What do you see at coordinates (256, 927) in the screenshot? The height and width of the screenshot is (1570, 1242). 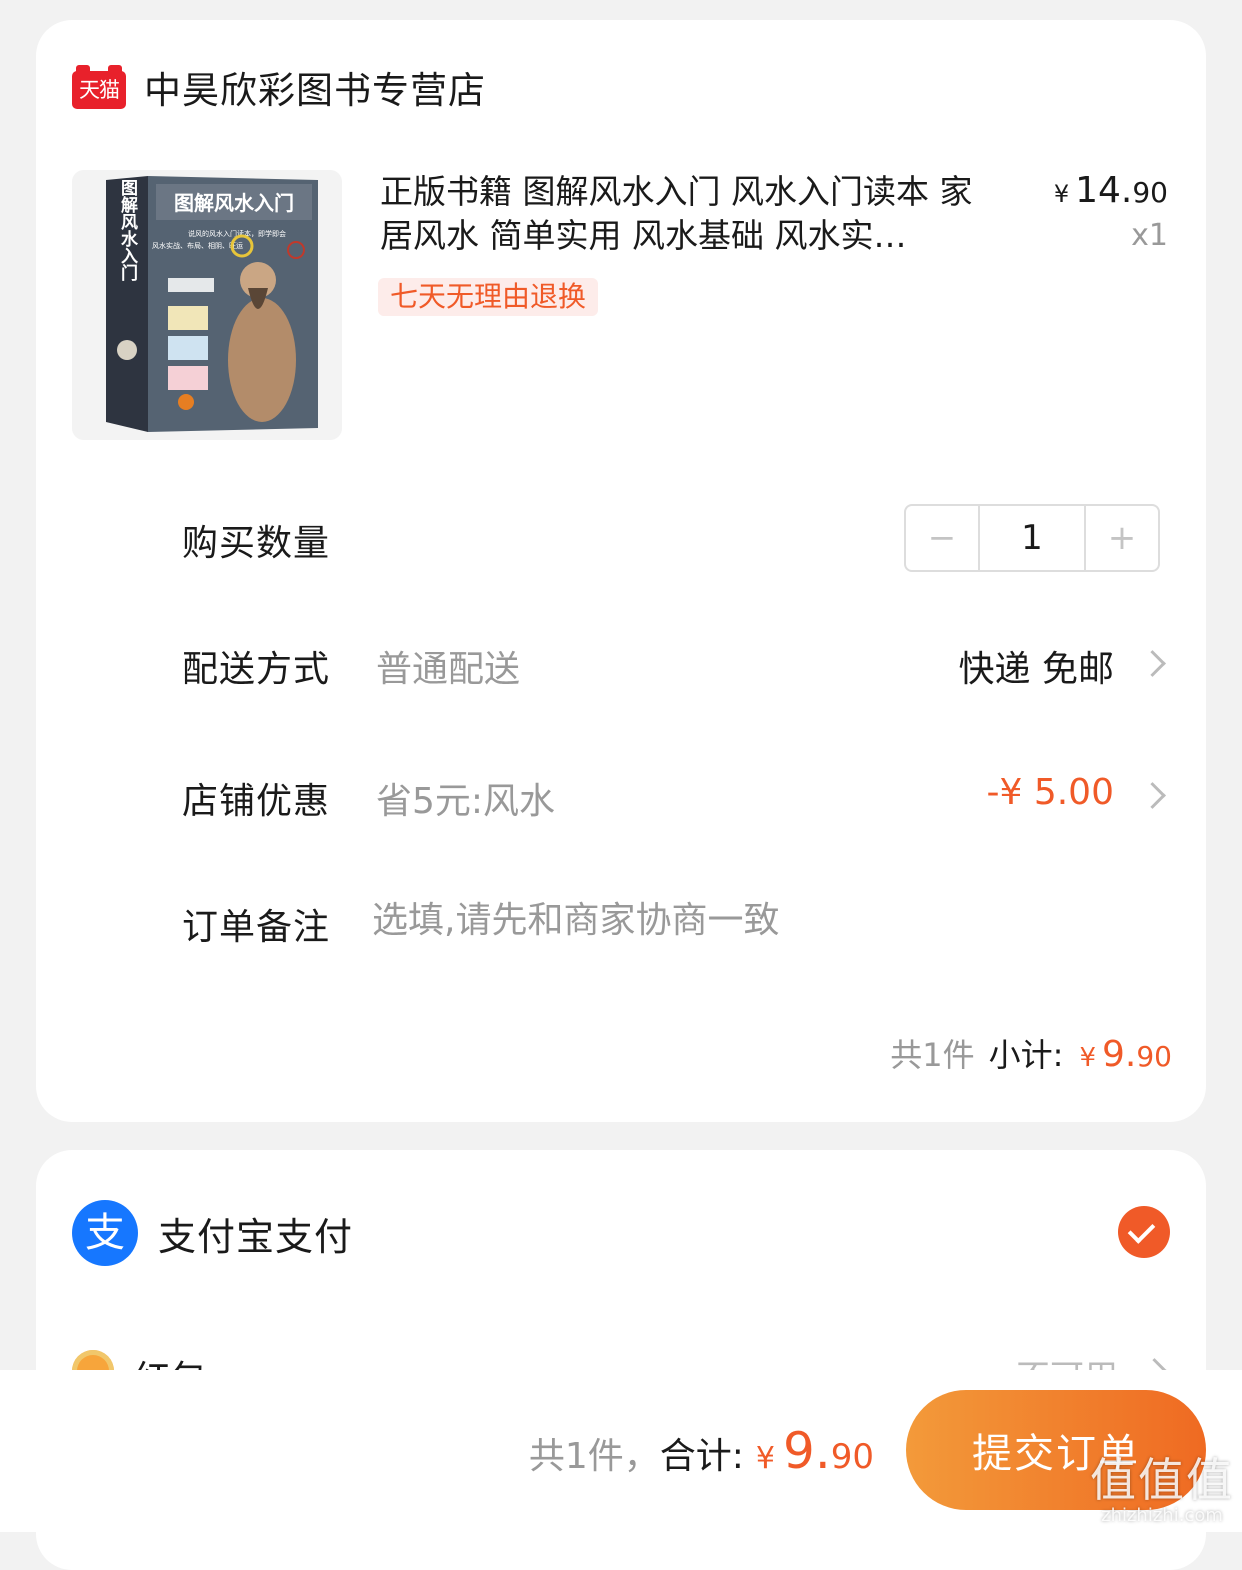 I see `remark-label: 订单备注` at bounding box center [256, 927].